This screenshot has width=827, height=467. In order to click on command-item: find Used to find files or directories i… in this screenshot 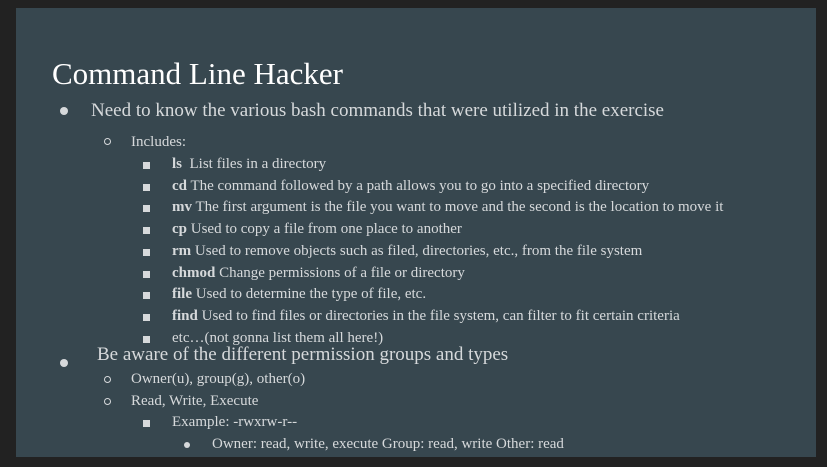, I will do `click(426, 316)`.